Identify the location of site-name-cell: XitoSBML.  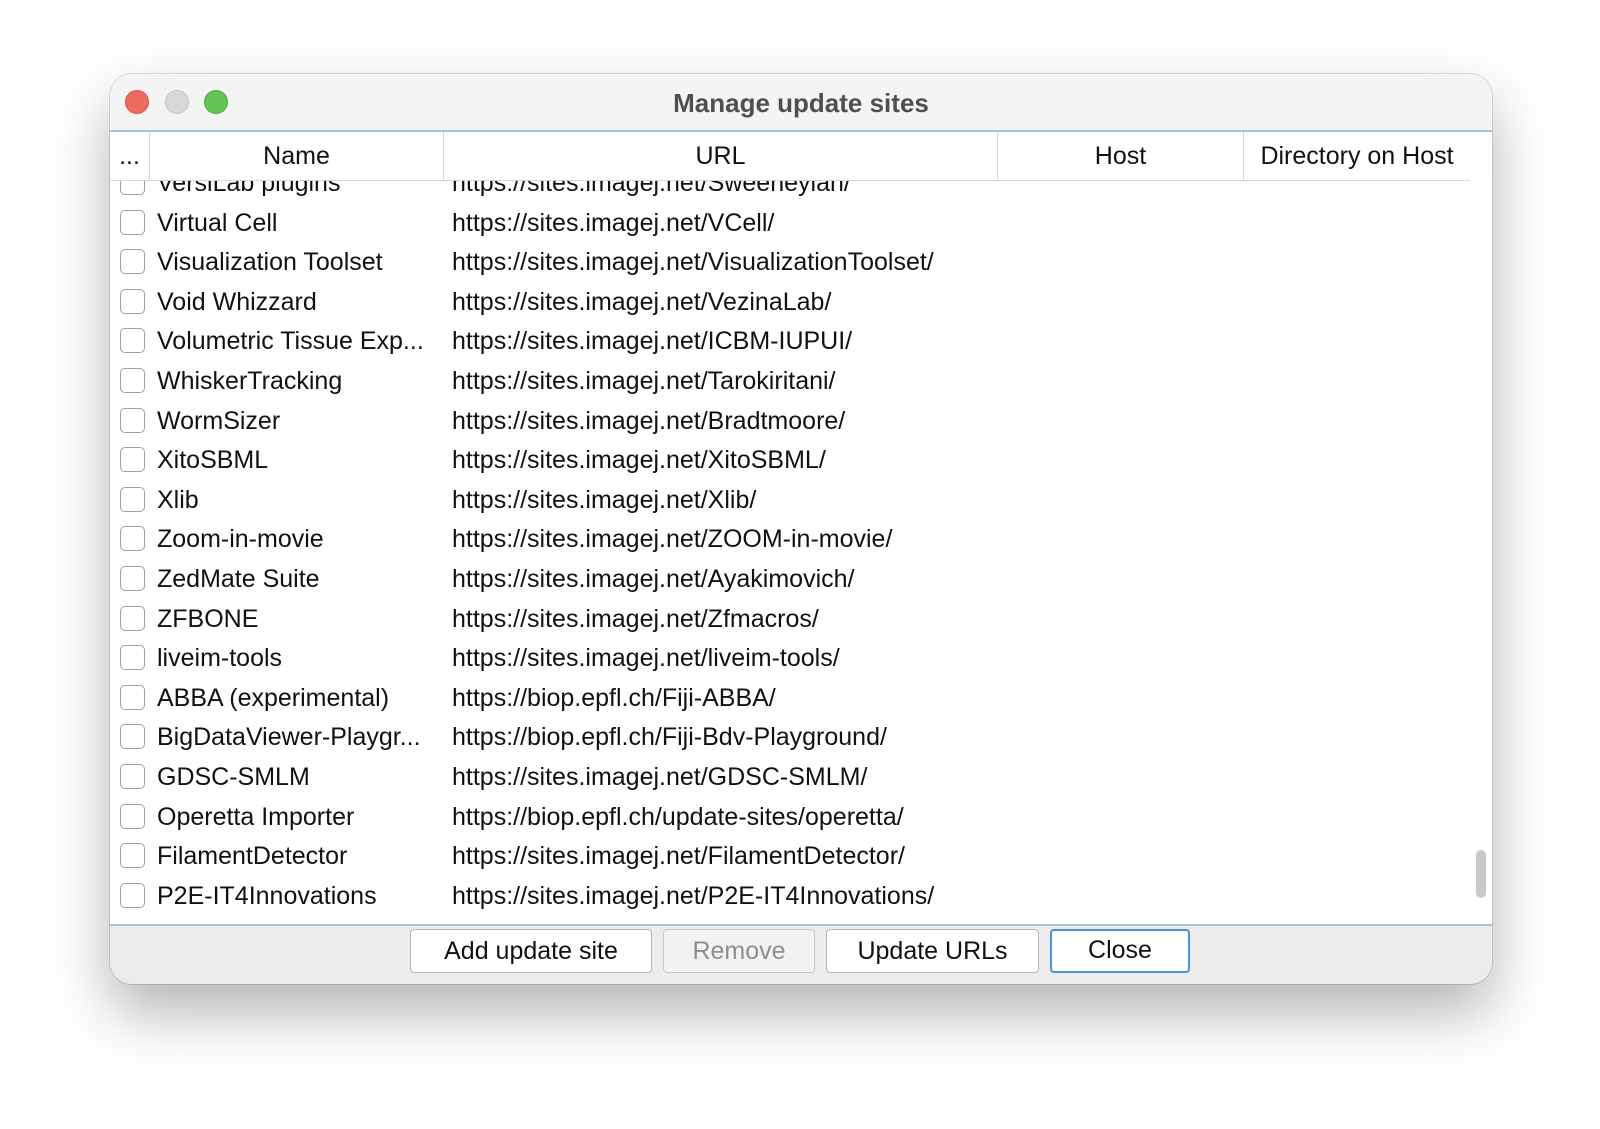
(213, 460).